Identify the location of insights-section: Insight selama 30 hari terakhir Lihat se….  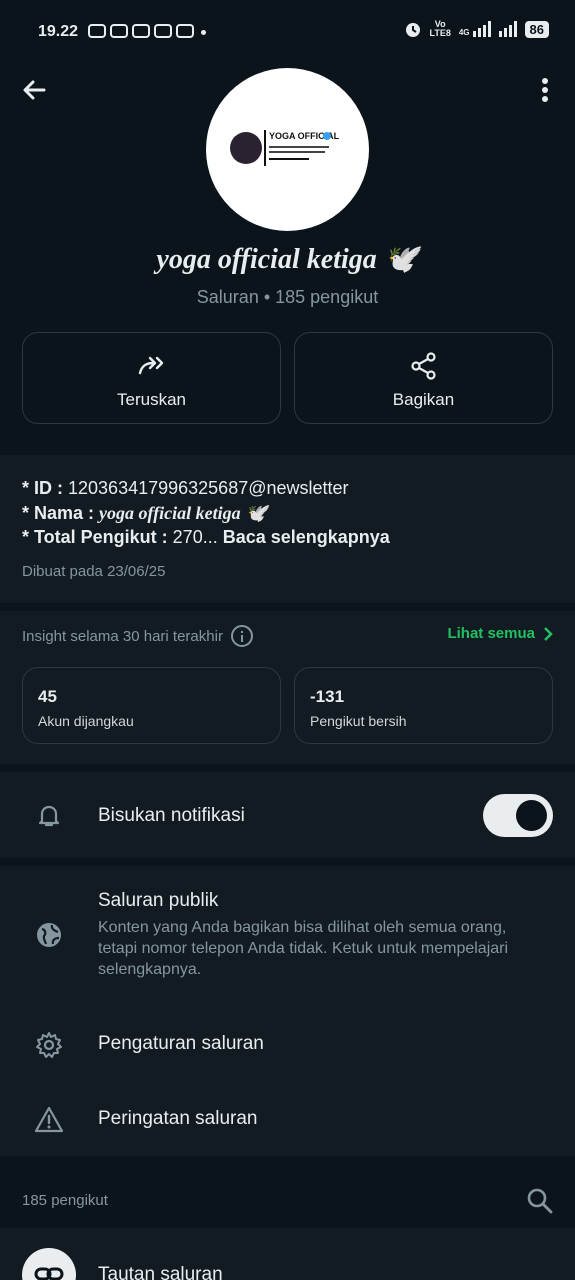
(287, 687).